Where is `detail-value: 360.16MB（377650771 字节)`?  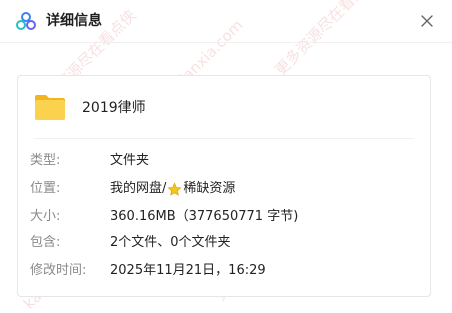 detail-value: 360.16MB（377650771 字节) is located at coordinates (204, 216).